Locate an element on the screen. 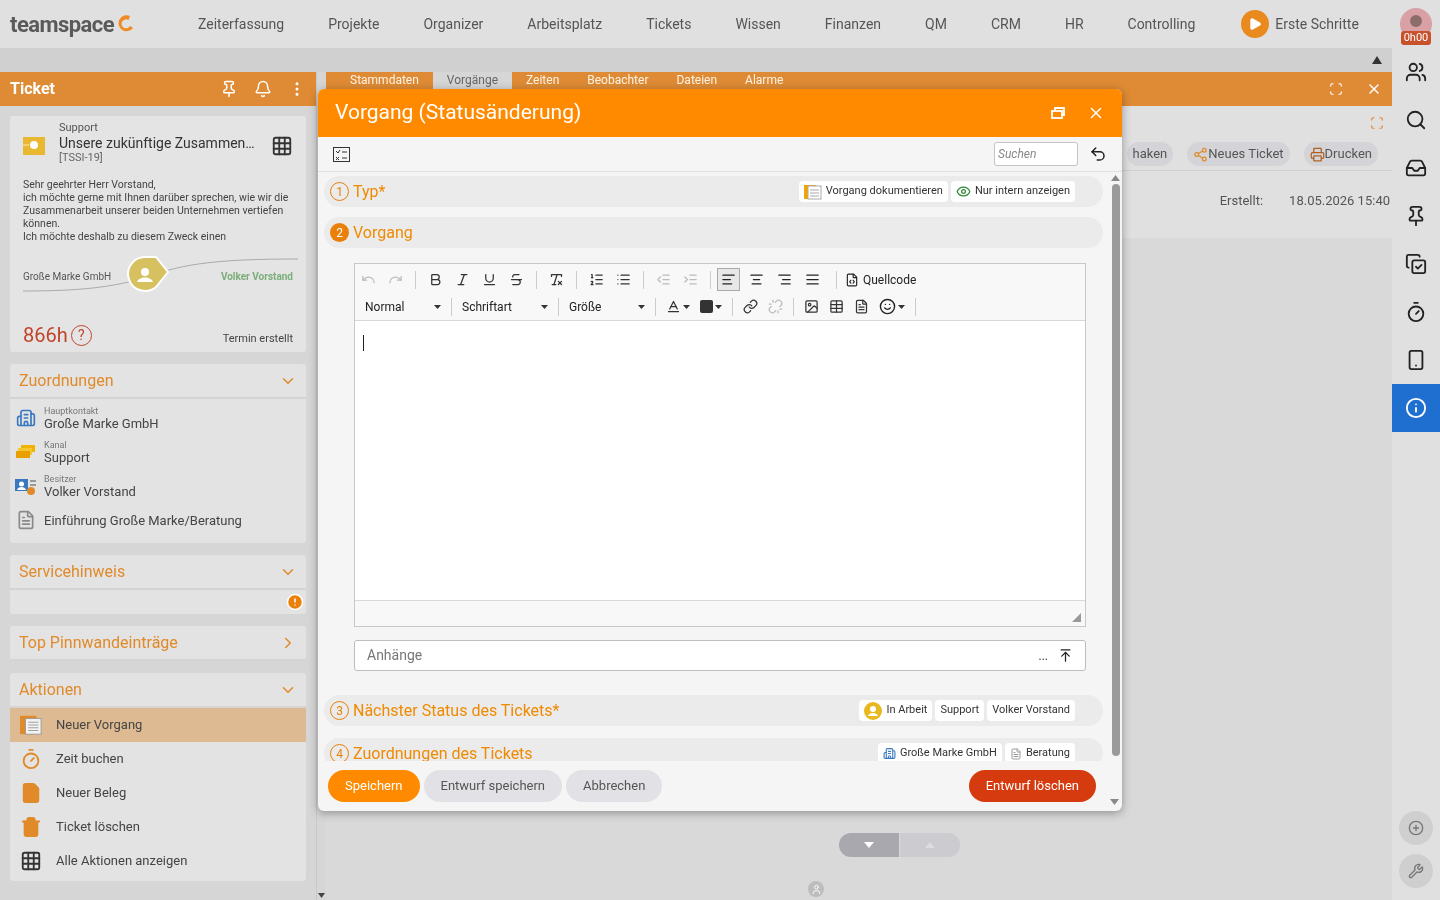 The width and height of the screenshot is (1440, 900). tag-chip: Volker Vorstand is located at coordinates (1031, 710).